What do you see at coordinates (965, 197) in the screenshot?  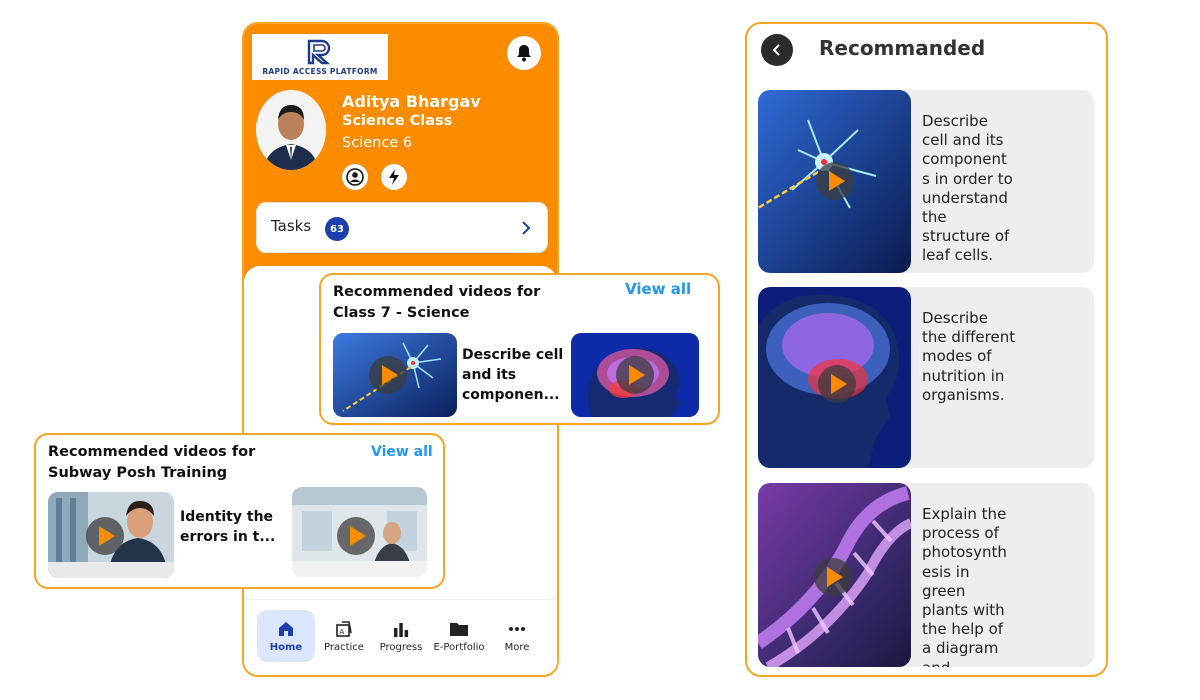 I see `description-line: understand` at bounding box center [965, 197].